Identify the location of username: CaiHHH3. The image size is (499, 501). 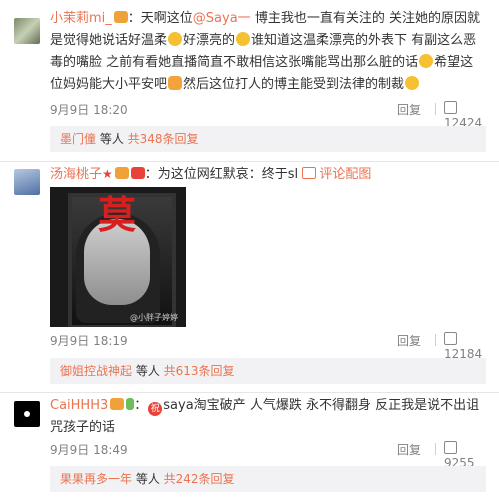
(79, 405).